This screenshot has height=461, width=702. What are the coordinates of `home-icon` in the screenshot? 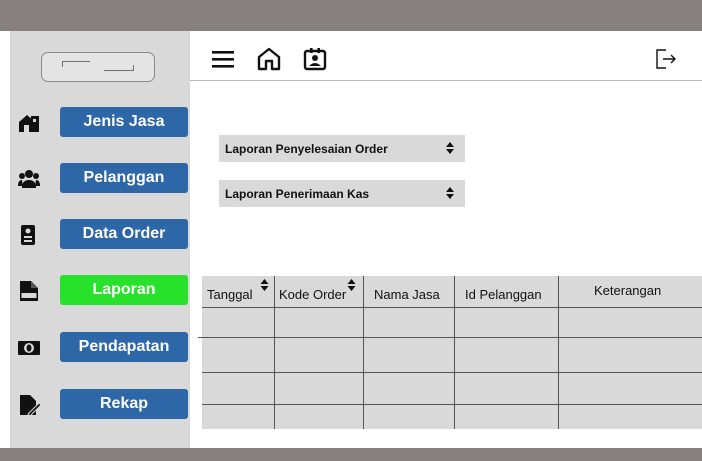 It's located at (269, 59).